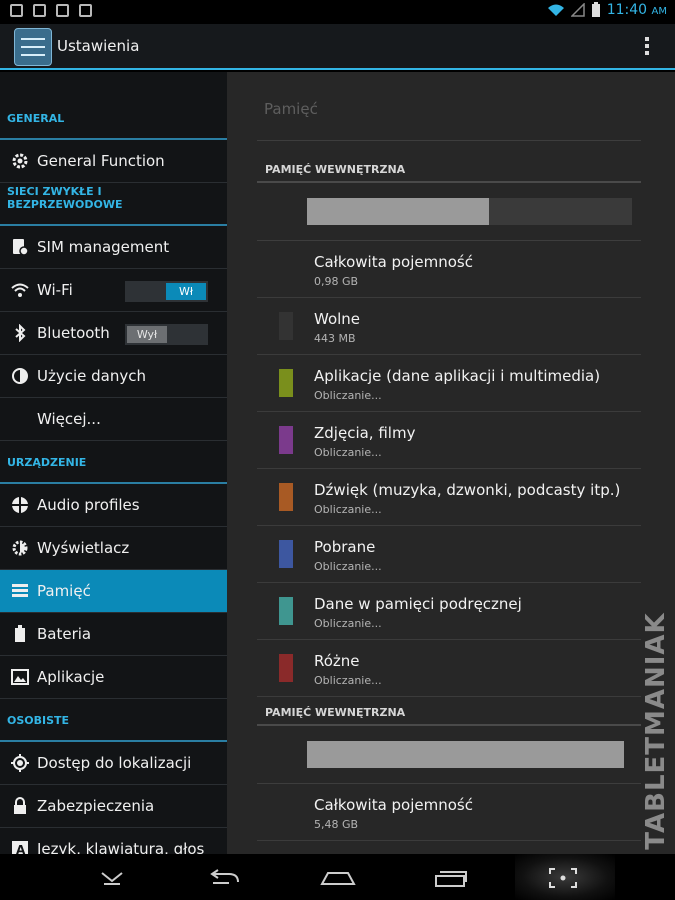 This screenshot has width=675, height=900. I want to click on notification-icon, so click(39, 10).